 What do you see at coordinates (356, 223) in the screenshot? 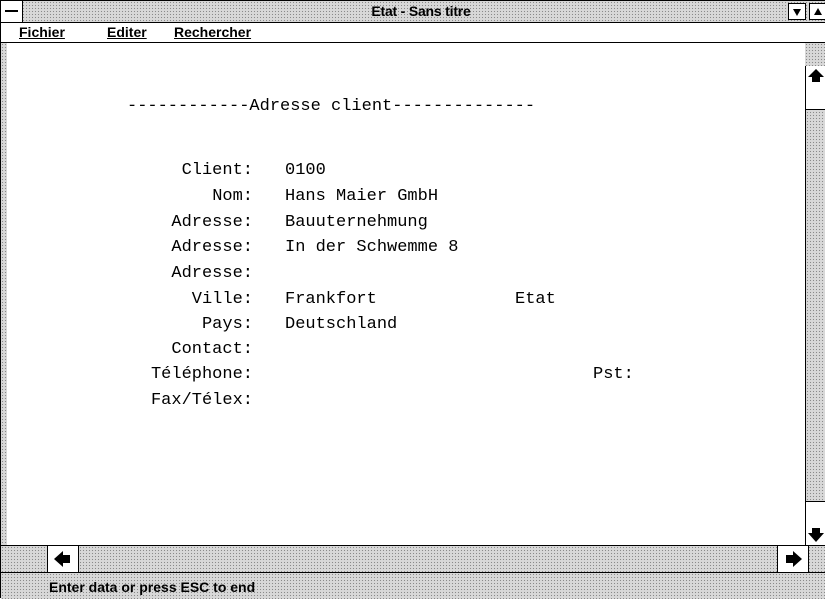
I see `adresse1-field: Bauuternehmung` at bounding box center [356, 223].